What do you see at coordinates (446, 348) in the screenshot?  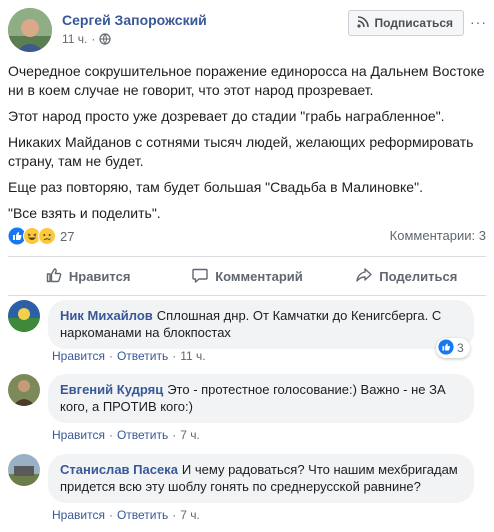 I see `like-reaction-icon` at bounding box center [446, 348].